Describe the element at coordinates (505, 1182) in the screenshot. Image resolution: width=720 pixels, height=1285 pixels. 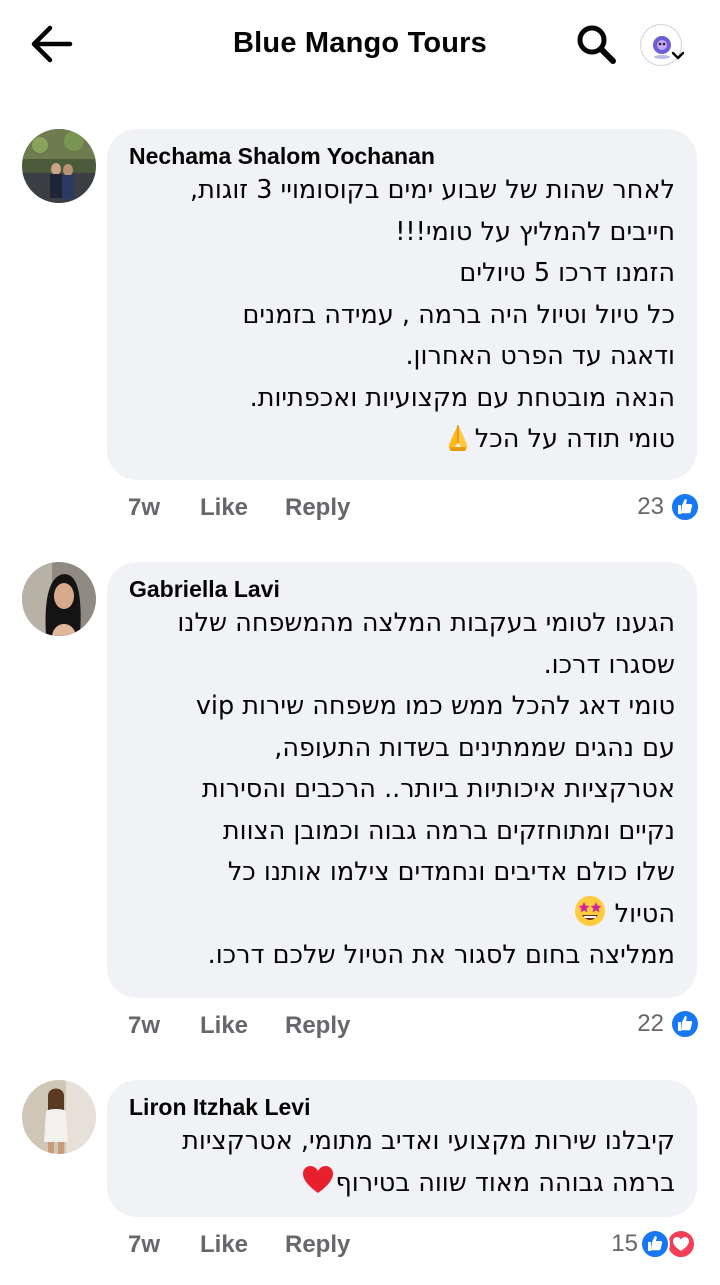
I see `comment-line-text: ברמה גבוהה מאוד שווה בטירוף` at that location.